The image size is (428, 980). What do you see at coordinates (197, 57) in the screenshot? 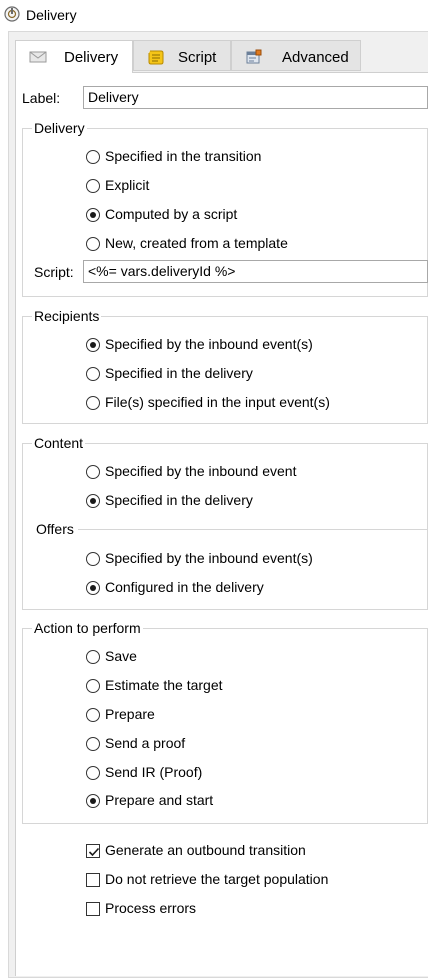
I see `tab-label: Script` at bounding box center [197, 57].